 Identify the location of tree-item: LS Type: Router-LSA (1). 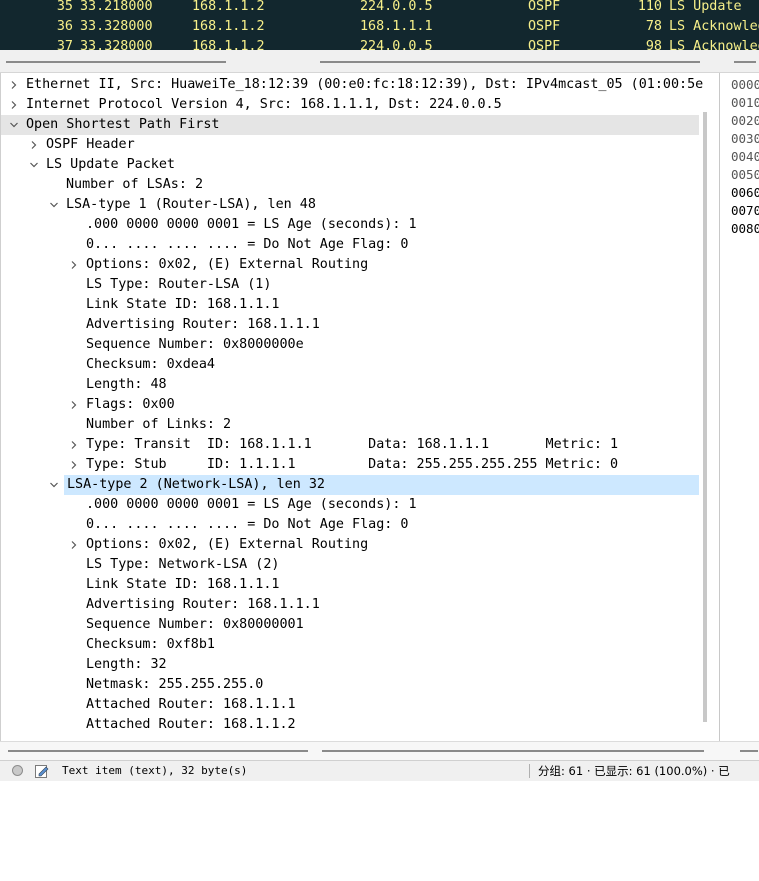
(351, 285).